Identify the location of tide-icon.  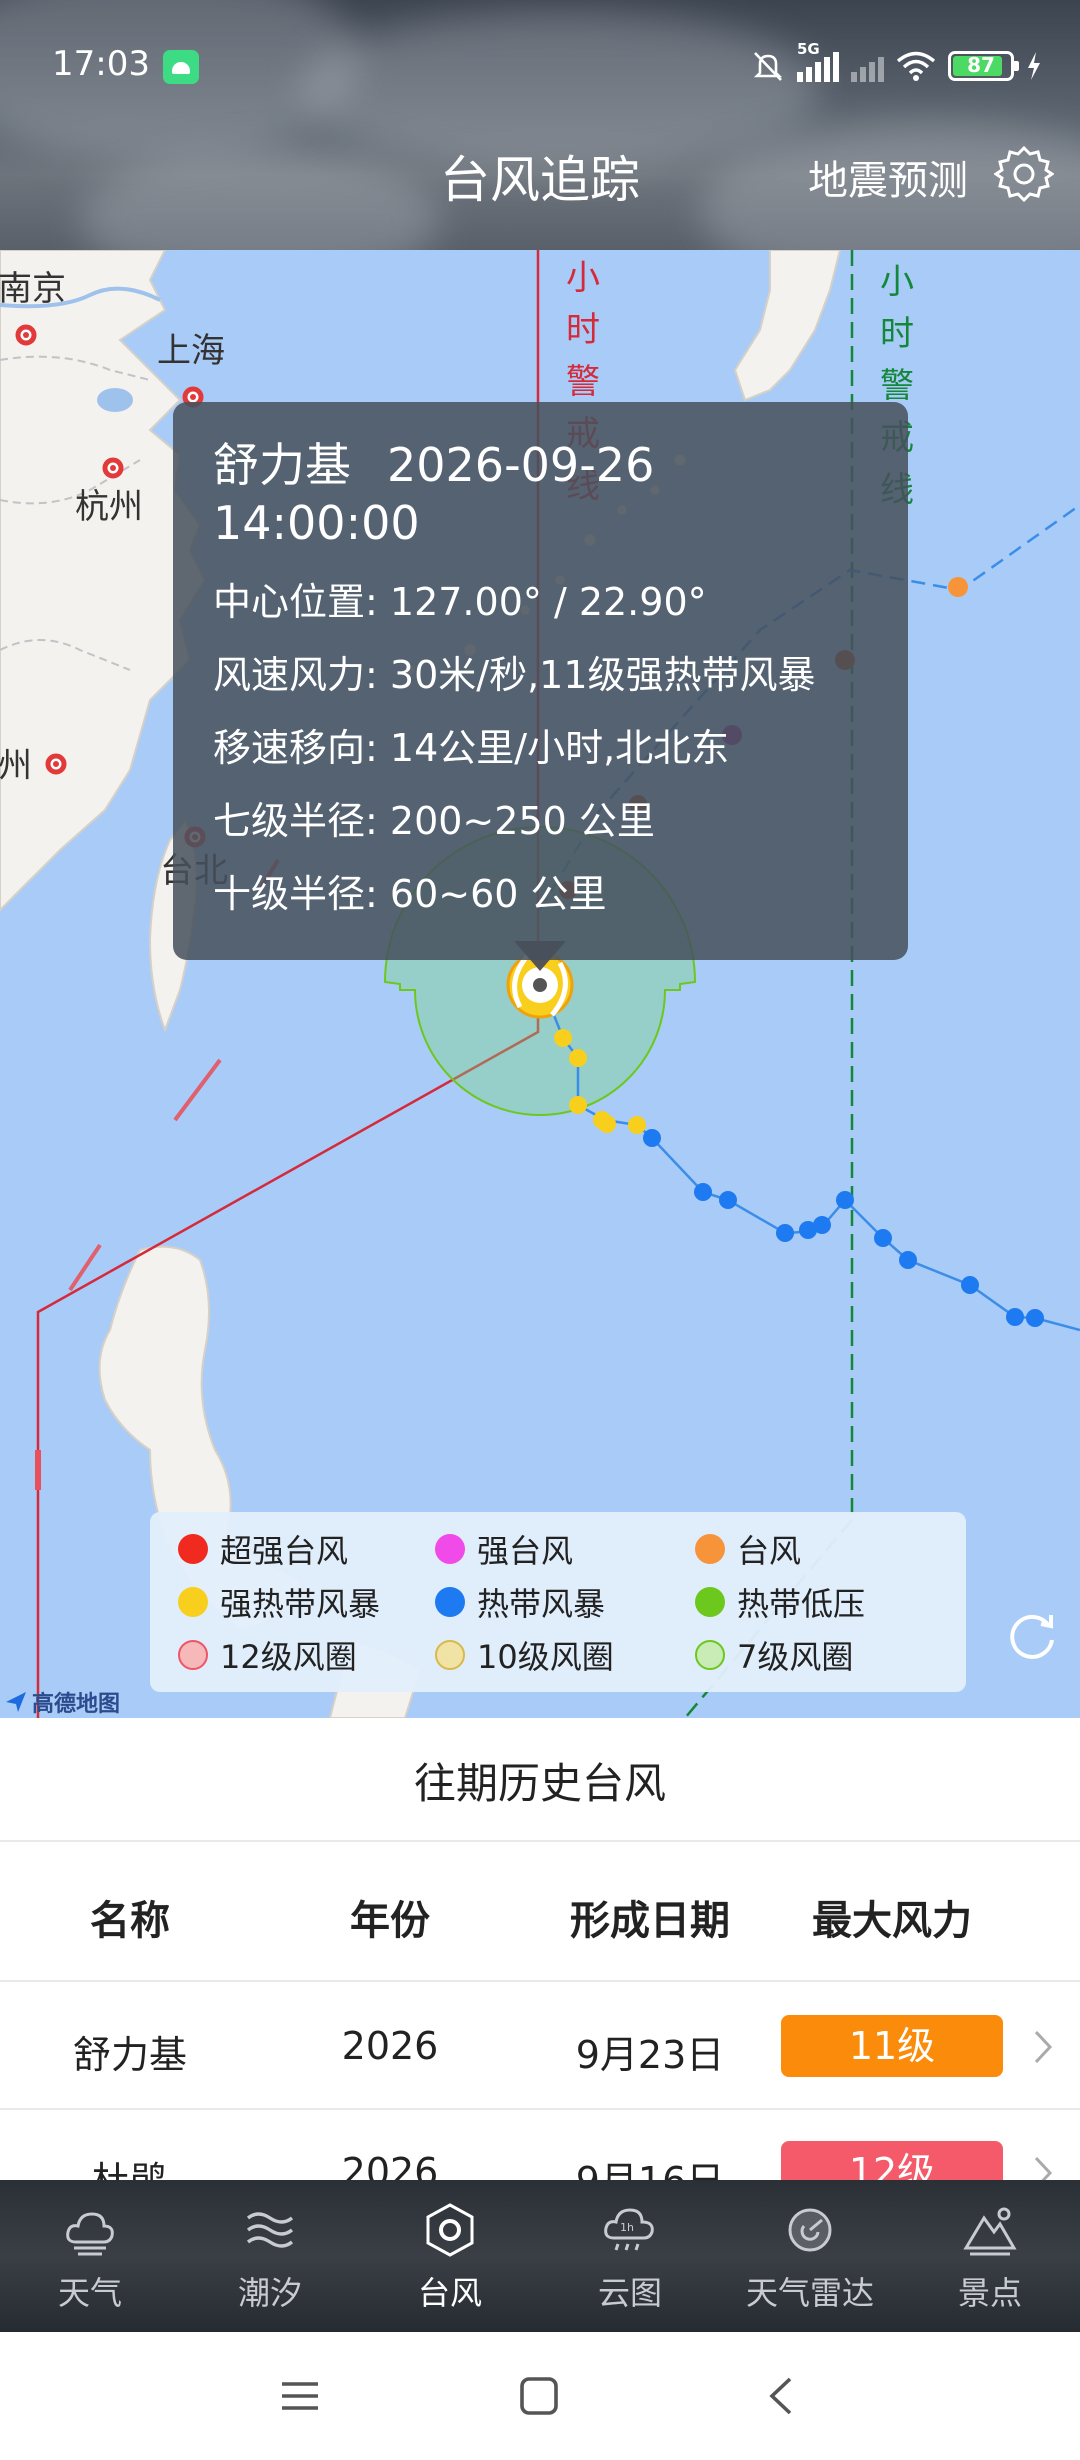
(270, 2230).